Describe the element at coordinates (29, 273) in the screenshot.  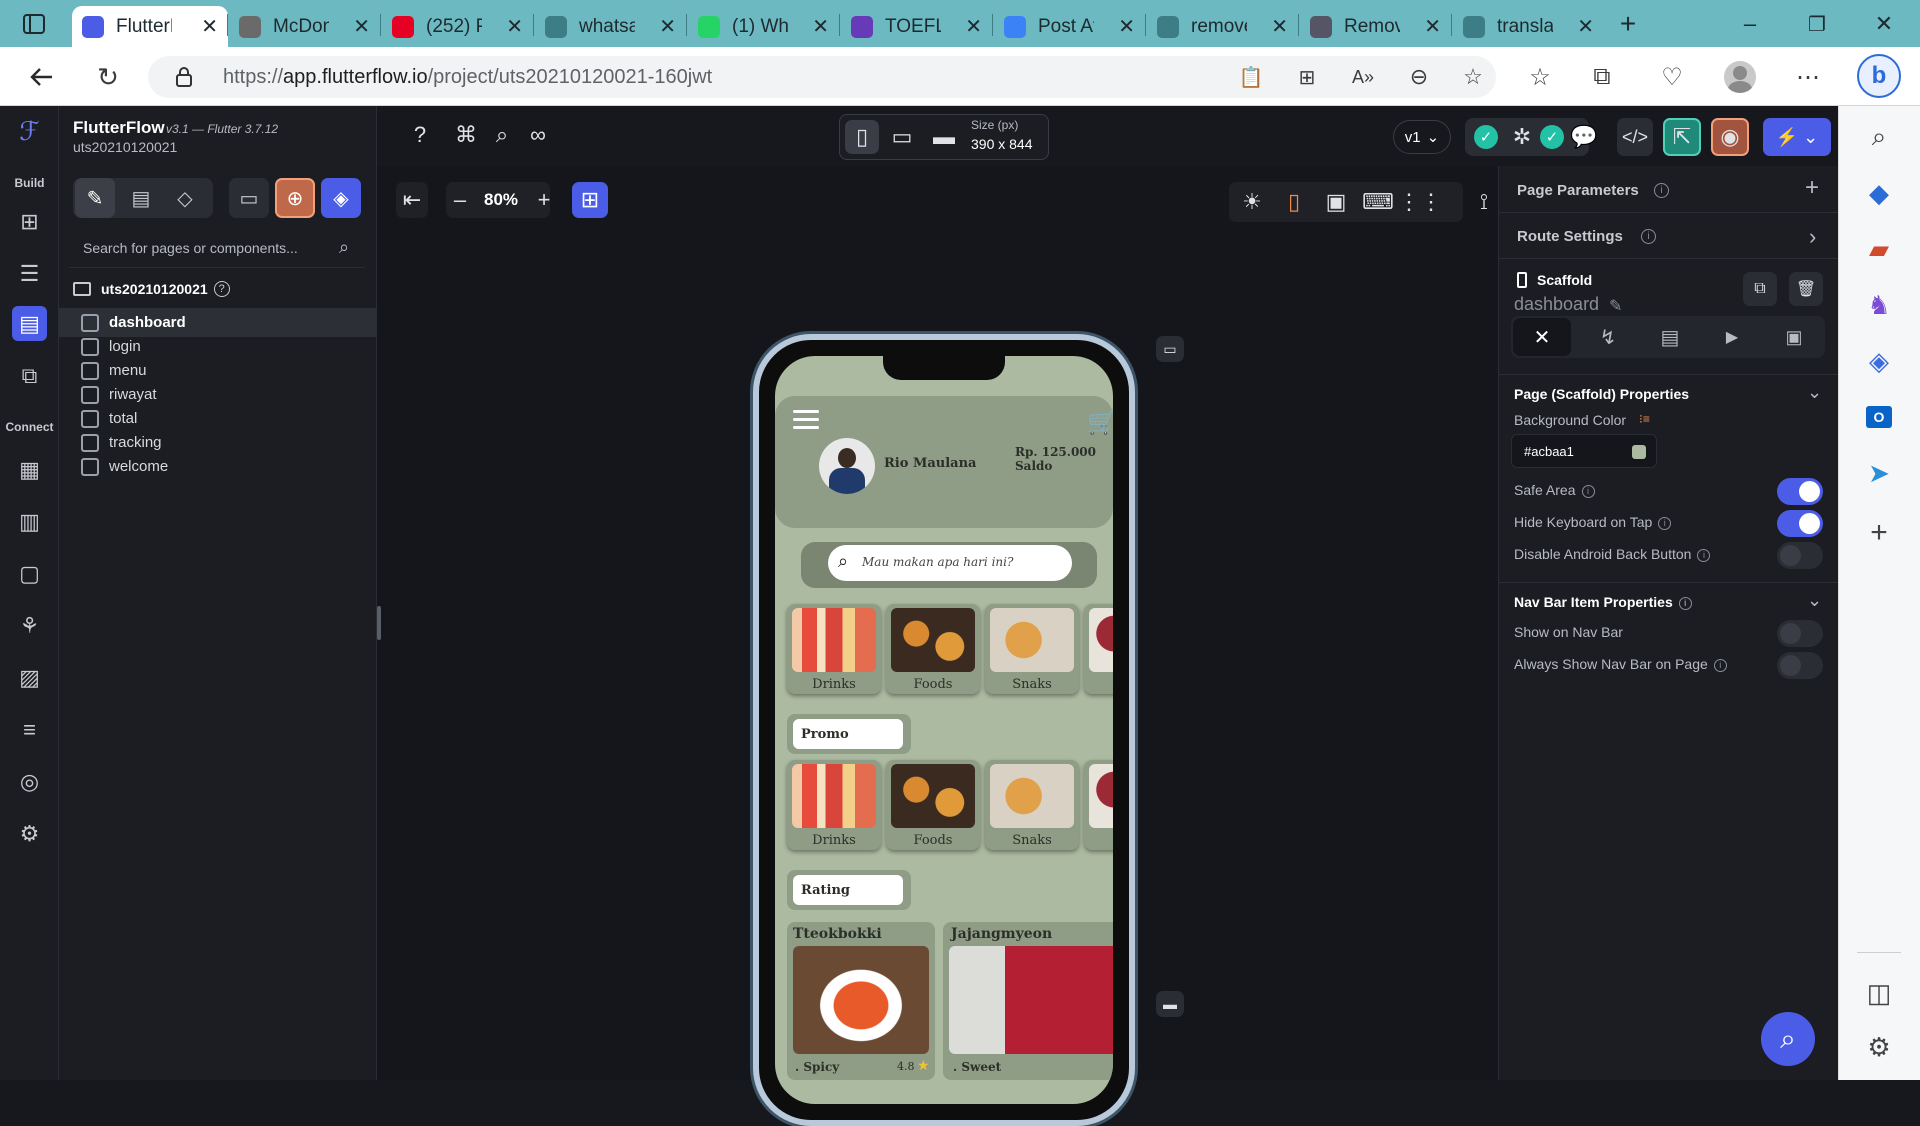
I see `widget-tree-icon: ☰` at that location.